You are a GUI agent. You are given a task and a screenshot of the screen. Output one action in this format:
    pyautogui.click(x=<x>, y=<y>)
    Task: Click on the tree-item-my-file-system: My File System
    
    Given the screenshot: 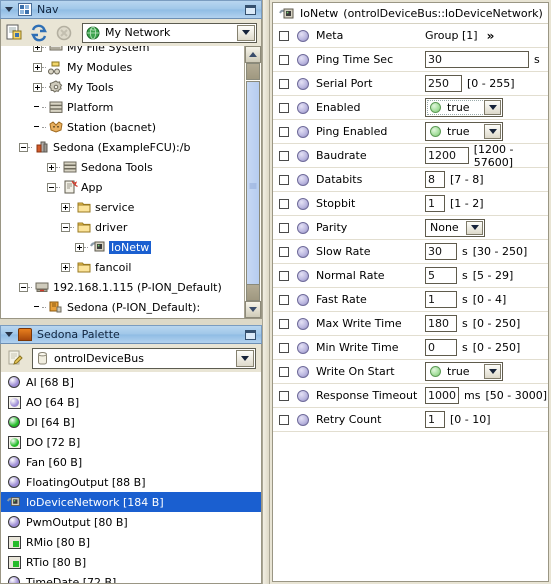 What is the action you would take?
    pyautogui.click(x=120, y=51)
    